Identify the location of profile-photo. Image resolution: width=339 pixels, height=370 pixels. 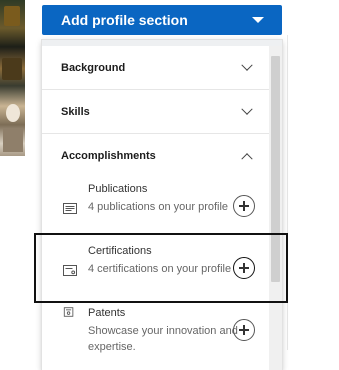
(12, 78).